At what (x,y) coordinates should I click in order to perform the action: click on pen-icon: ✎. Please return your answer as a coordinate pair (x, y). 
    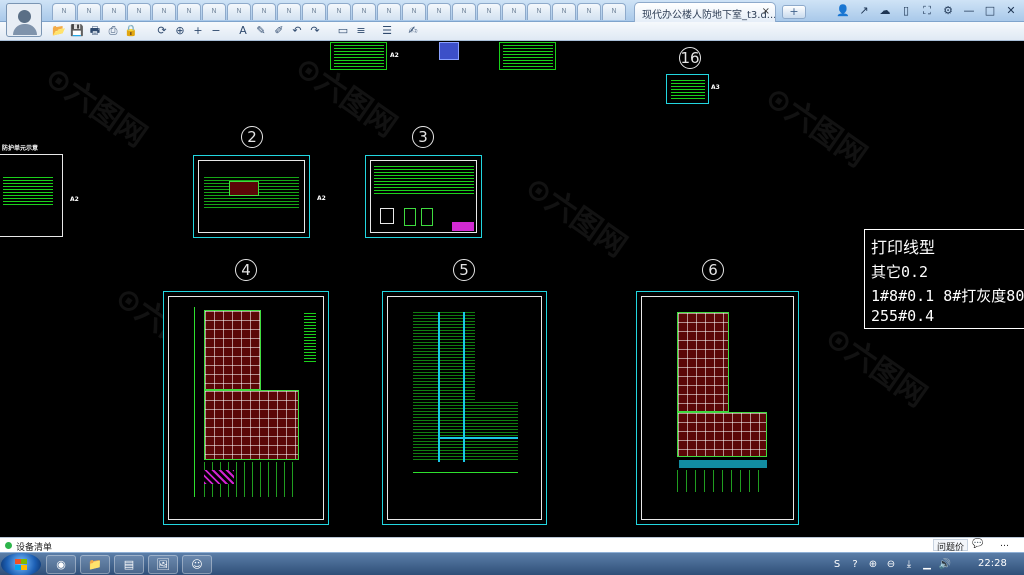
    Looking at the image, I should click on (261, 31).